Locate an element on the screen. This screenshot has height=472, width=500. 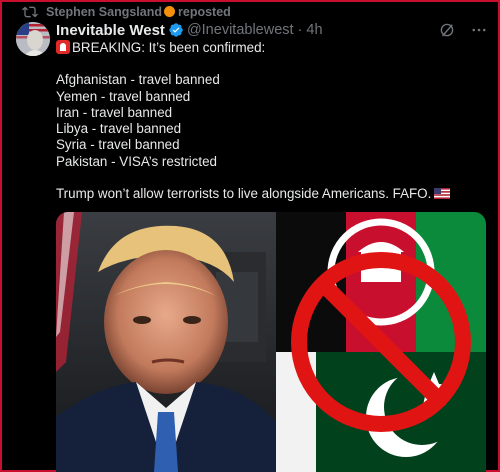
verified-badge-icon is located at coordinates (176, 30).